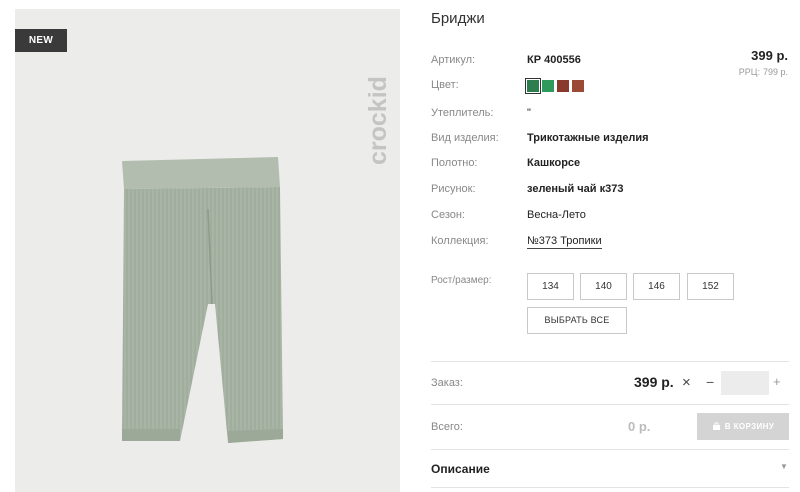 The image size is (800, 492). I want to click on product-title: Бриджи, so click(458, 18).